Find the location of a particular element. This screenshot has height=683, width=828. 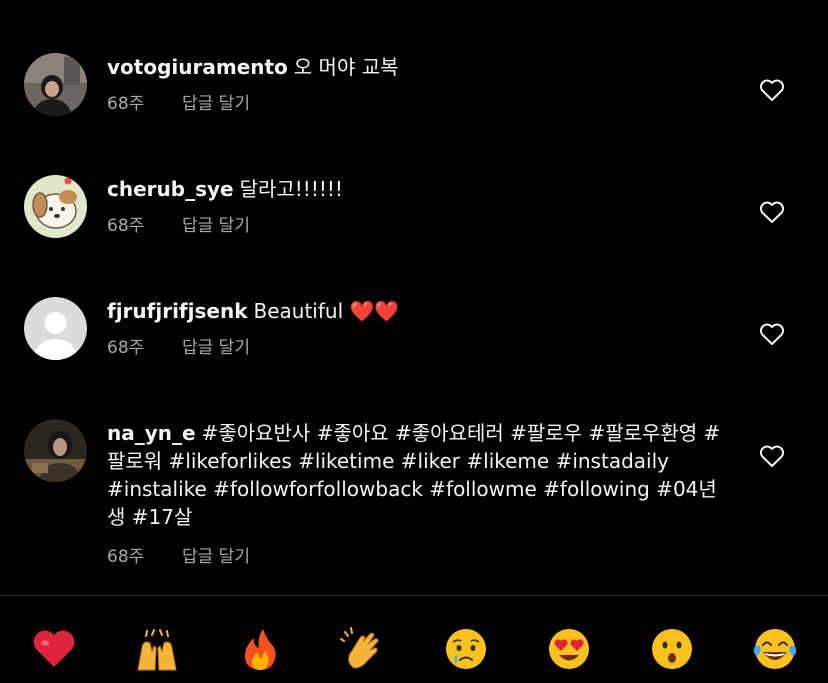

comment-body: fjrufjrifjsenk Beautiful ❤️❤️ 68주 답글 달기 is located at coordinates (417, 328).